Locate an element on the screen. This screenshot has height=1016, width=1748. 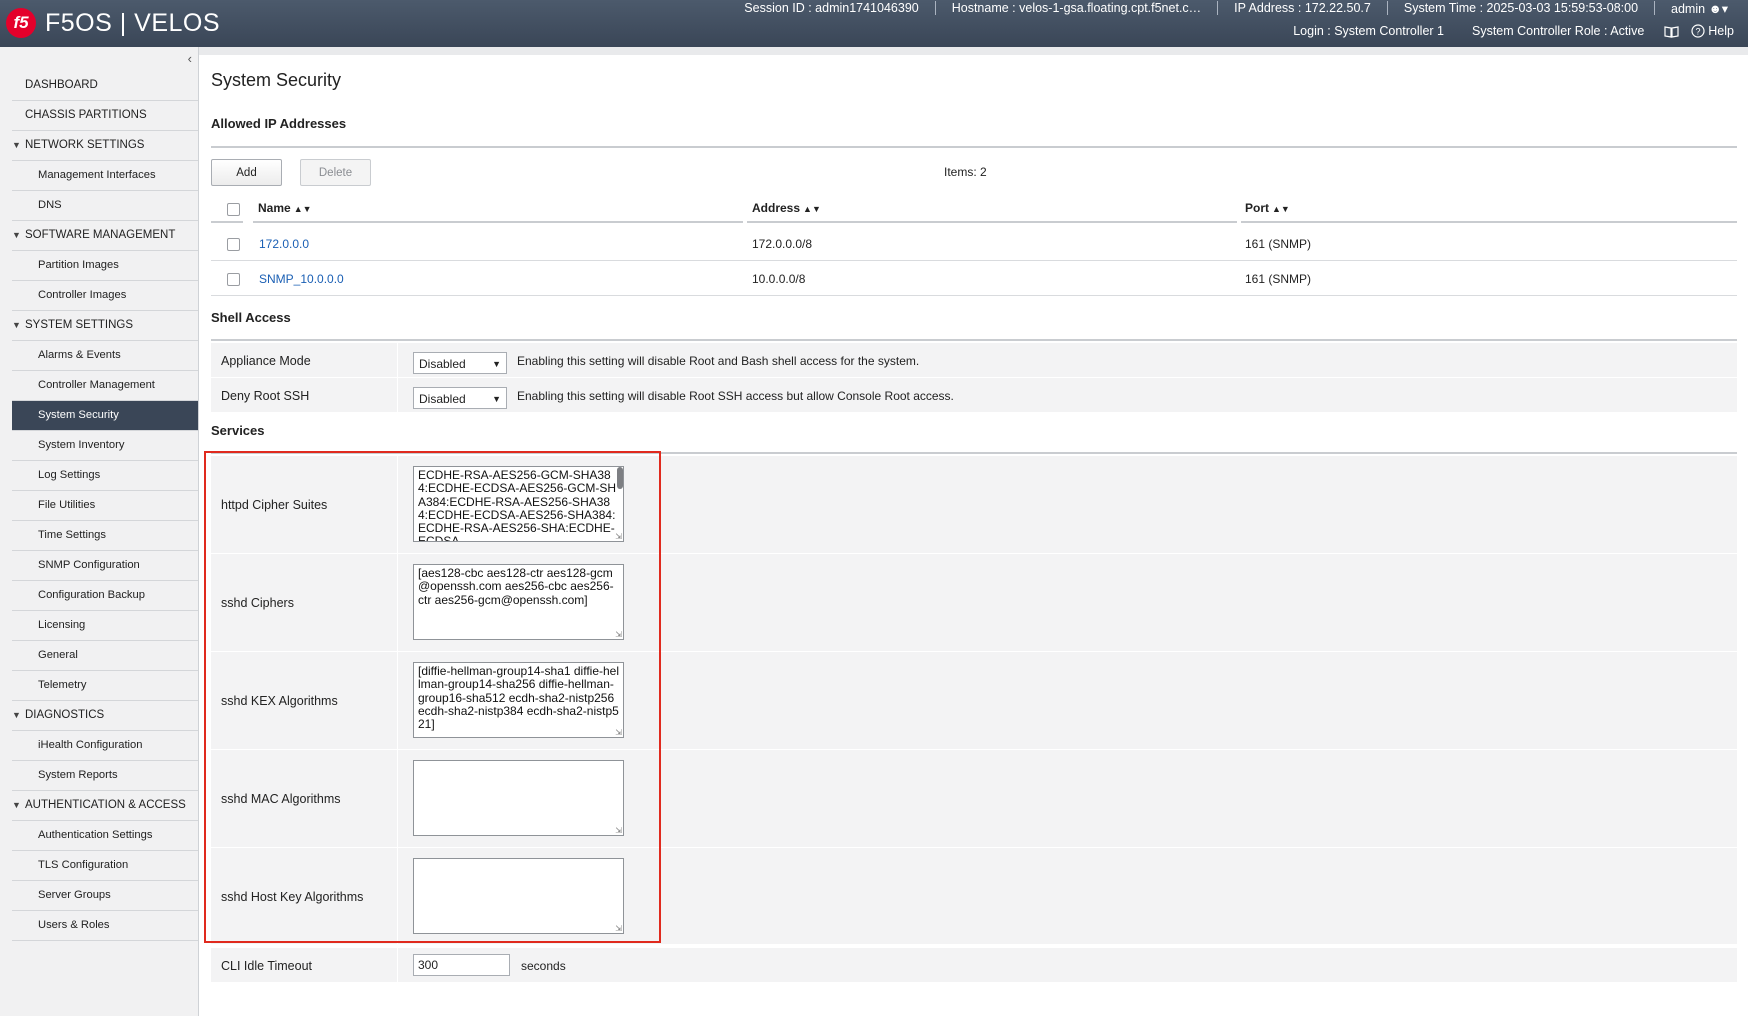
sidebar-item-server-groups: Server Groups is located at coordinates (105, 896).